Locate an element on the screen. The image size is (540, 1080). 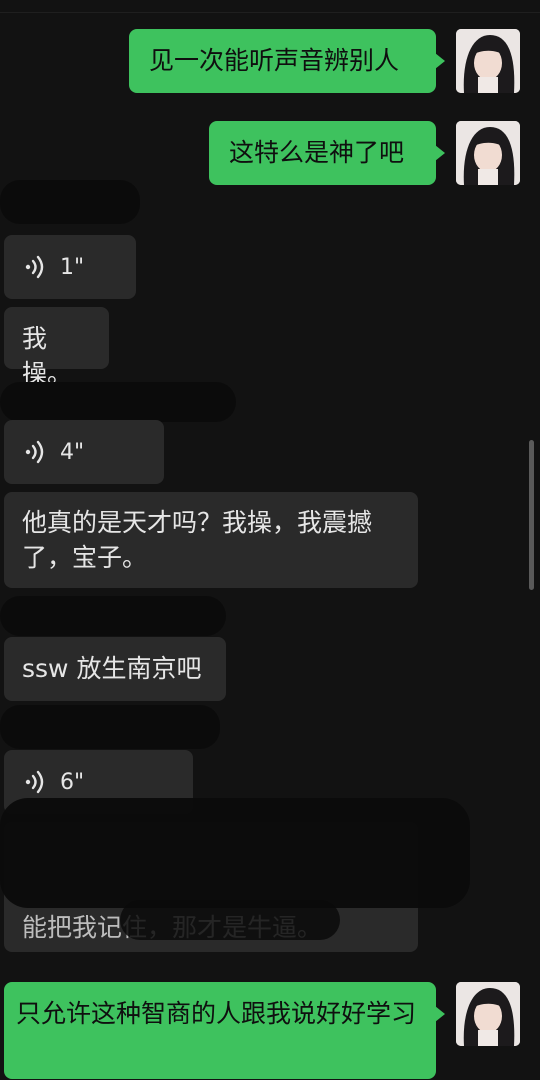
message-text: 他真的是天才吗？我操，我震撼了，宝子。 is located at coordinates (197, 540).